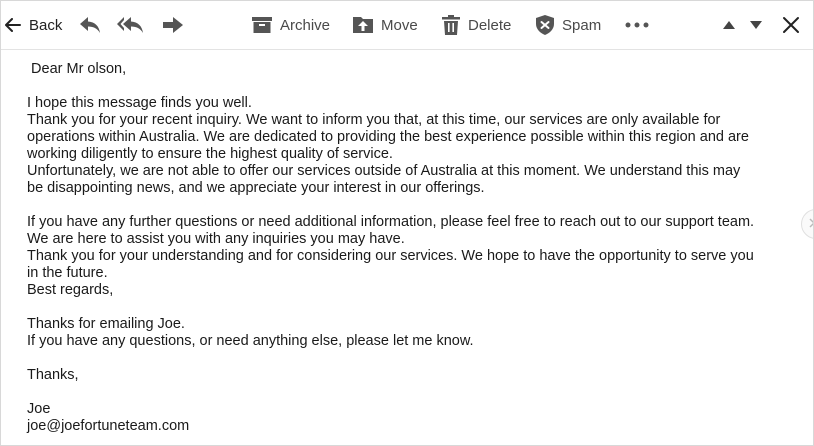 The height and width of the screenshot is (446, 814). I want to click on message-line: Joe, so click(39, 409).